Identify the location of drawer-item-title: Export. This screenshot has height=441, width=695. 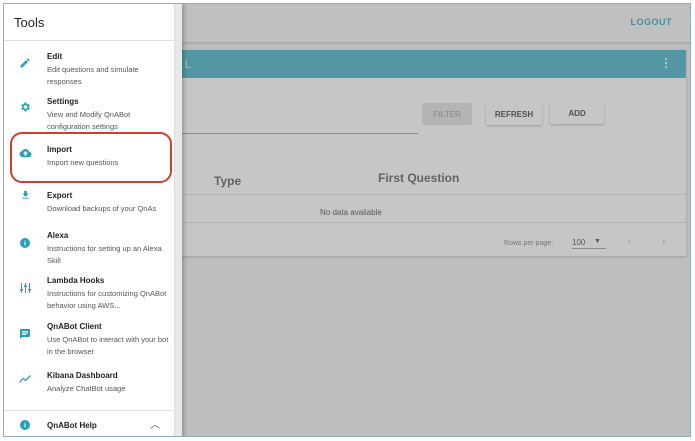
(60, 195).